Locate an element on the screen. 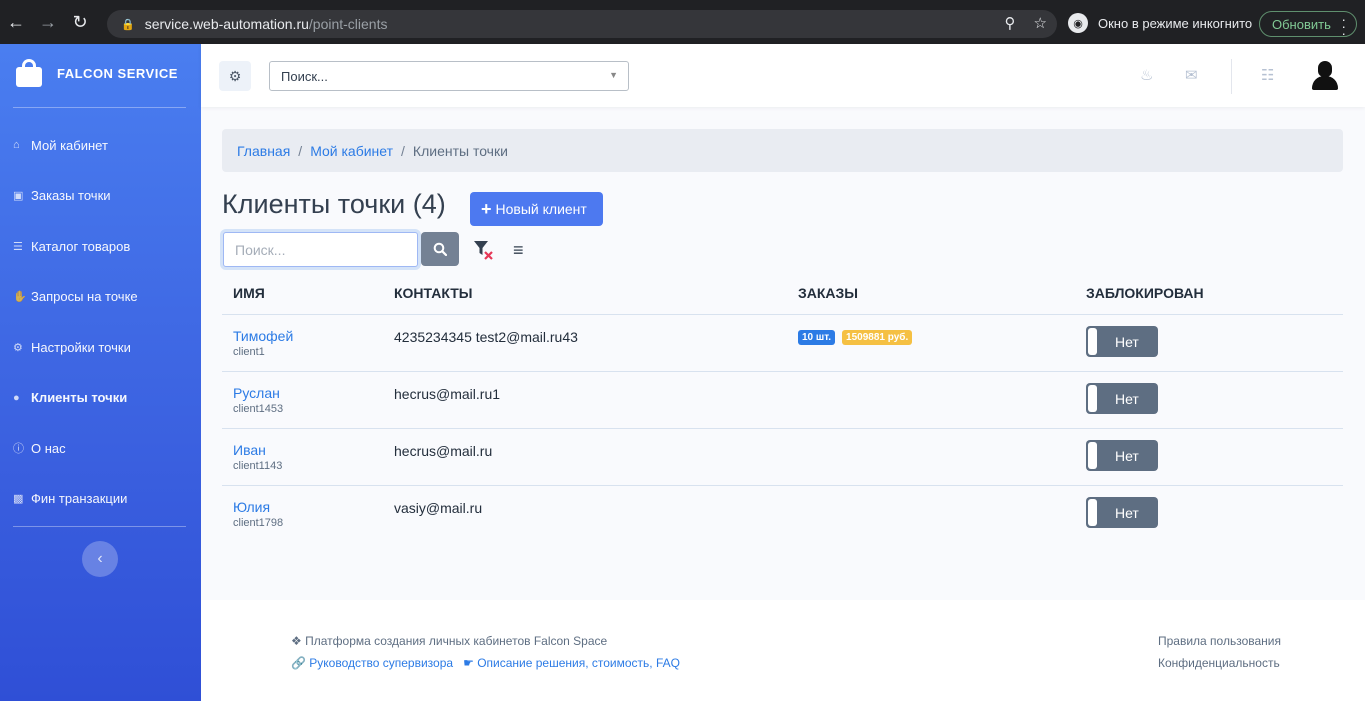 The height and width of the screenshot is (701, 1365). sidebar-item-clients: ● Клиенты точки is located at coordinates (103, 398).